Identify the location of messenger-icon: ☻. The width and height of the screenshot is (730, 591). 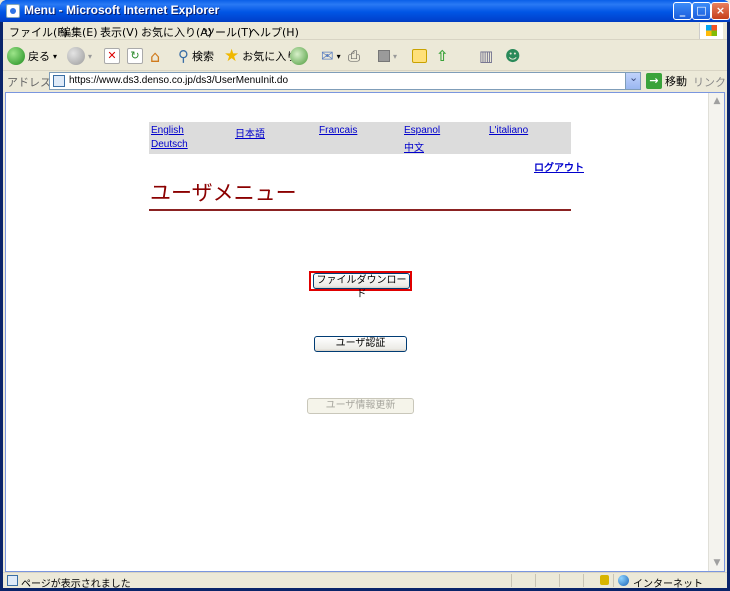
(513, 56).